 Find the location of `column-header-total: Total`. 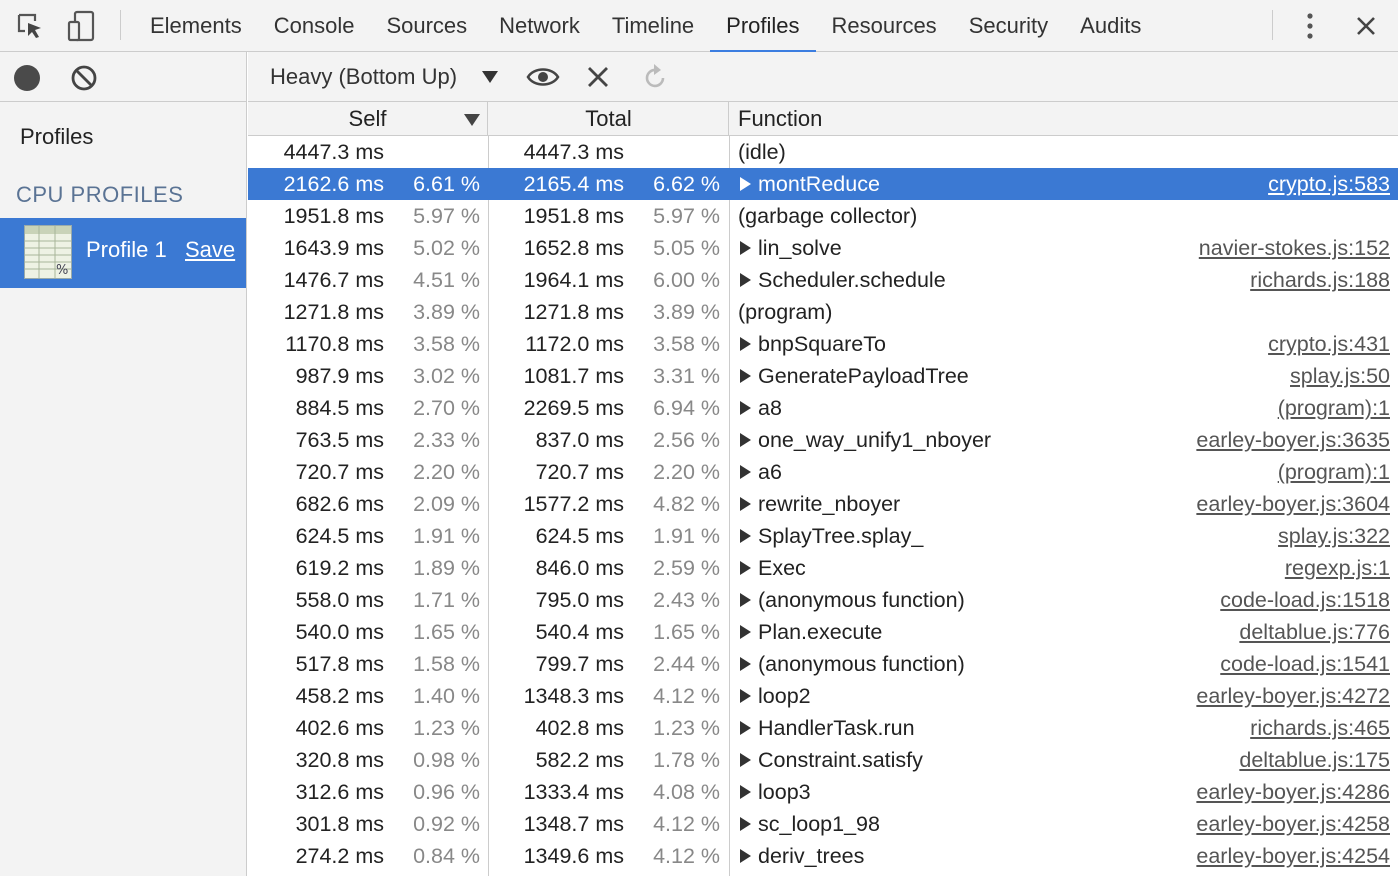

column-header-total: Total is located at coordinates (609, 119).